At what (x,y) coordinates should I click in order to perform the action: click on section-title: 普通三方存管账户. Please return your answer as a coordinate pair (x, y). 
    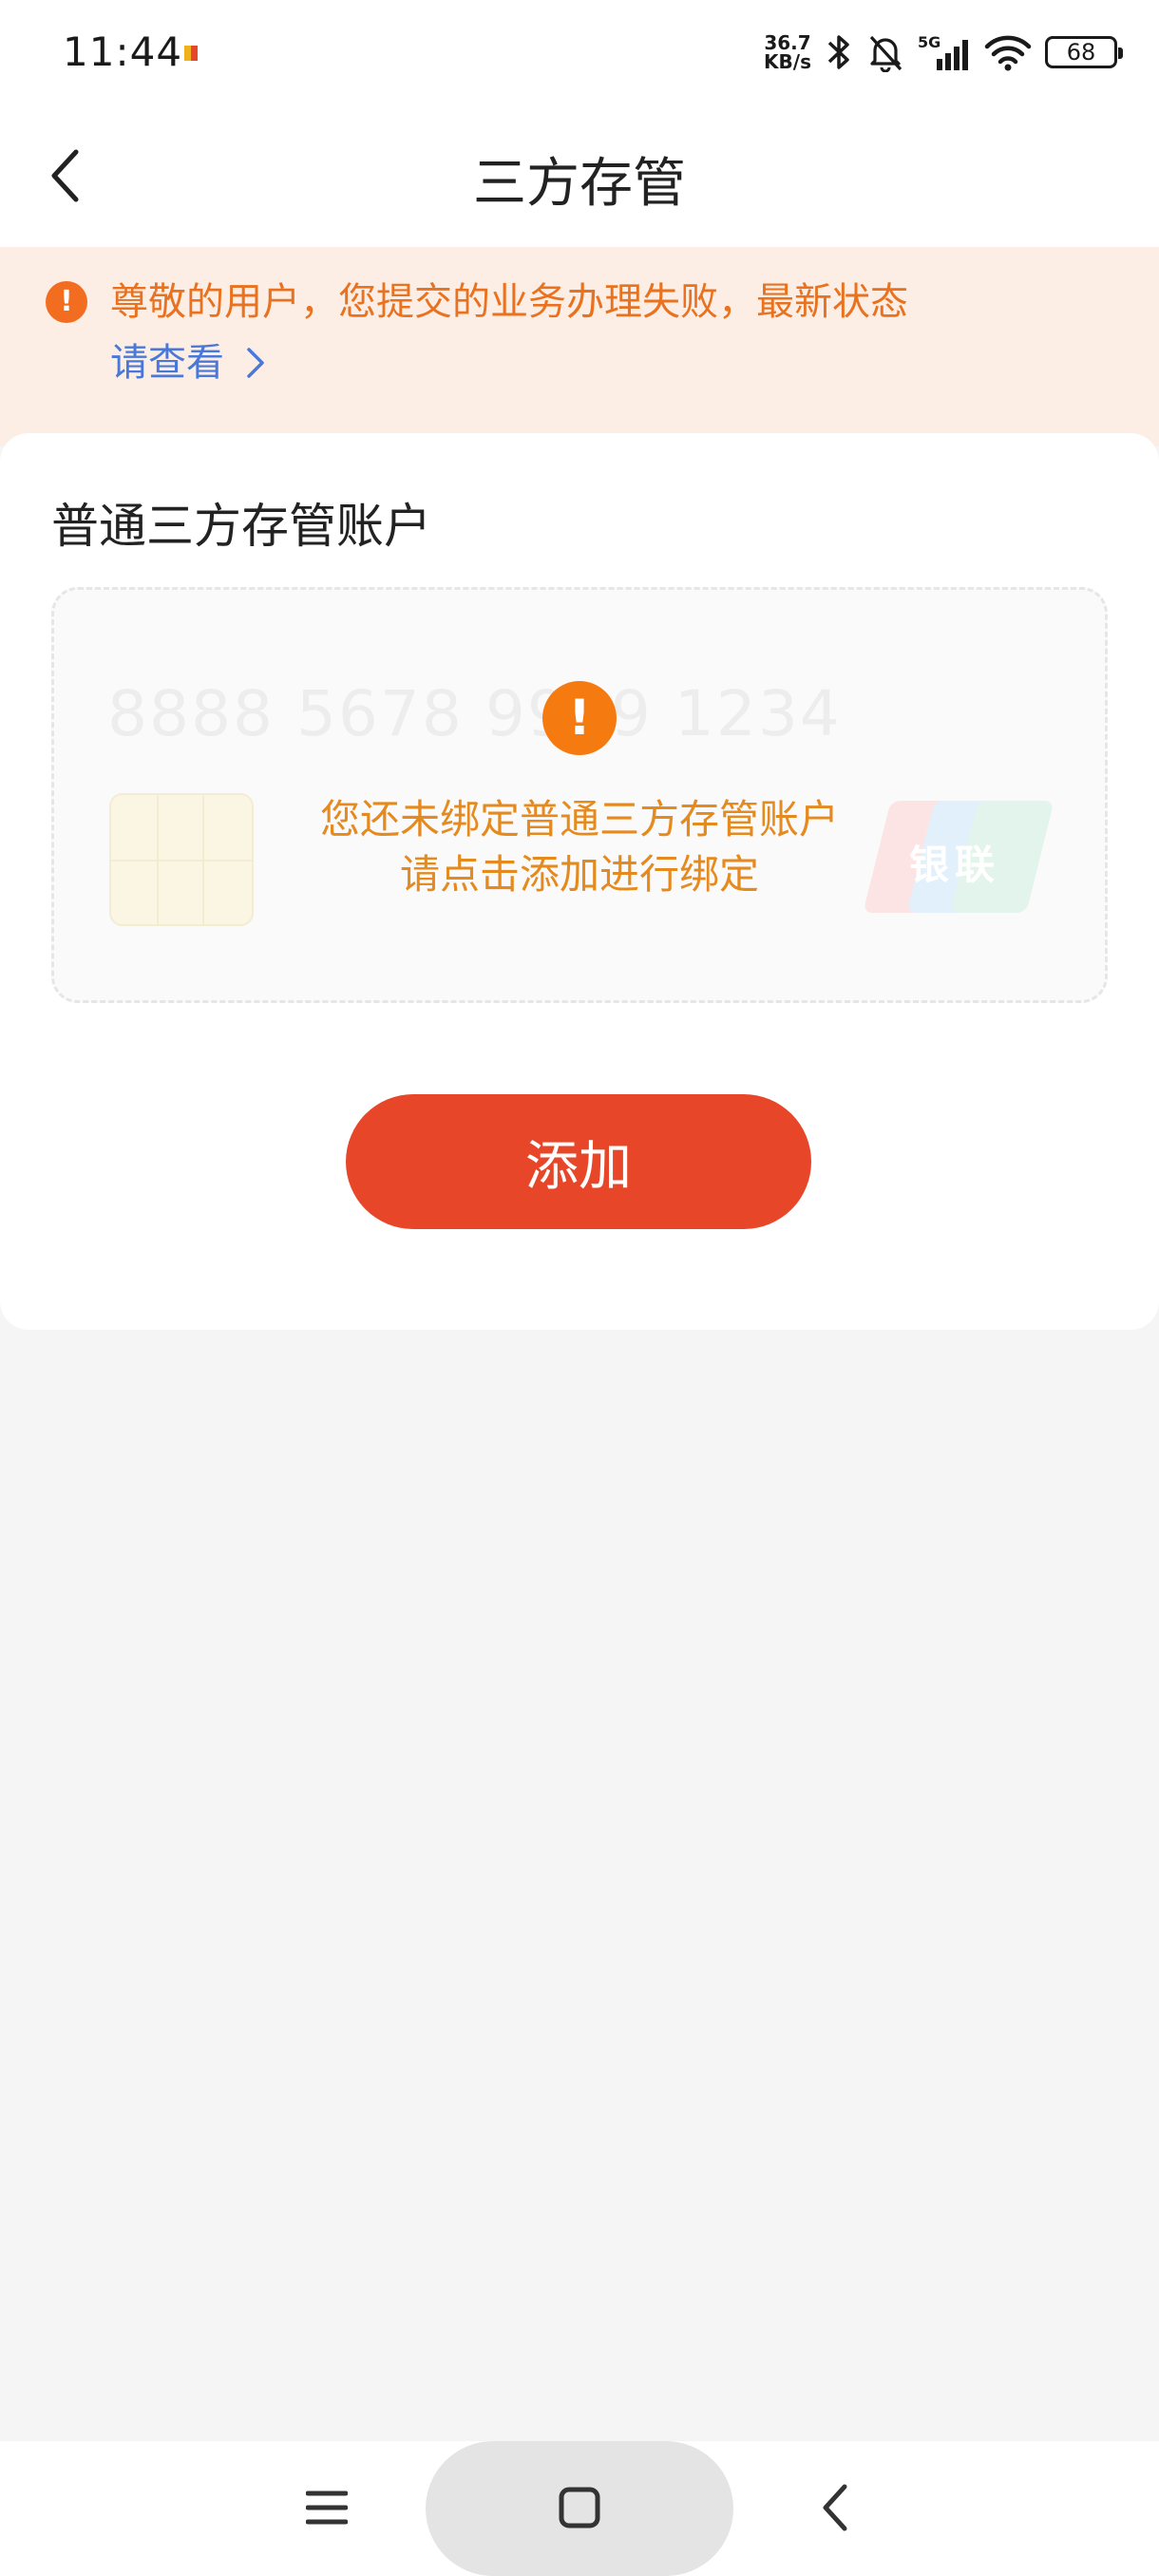
    Looking at the image, I should click on (241, 526).